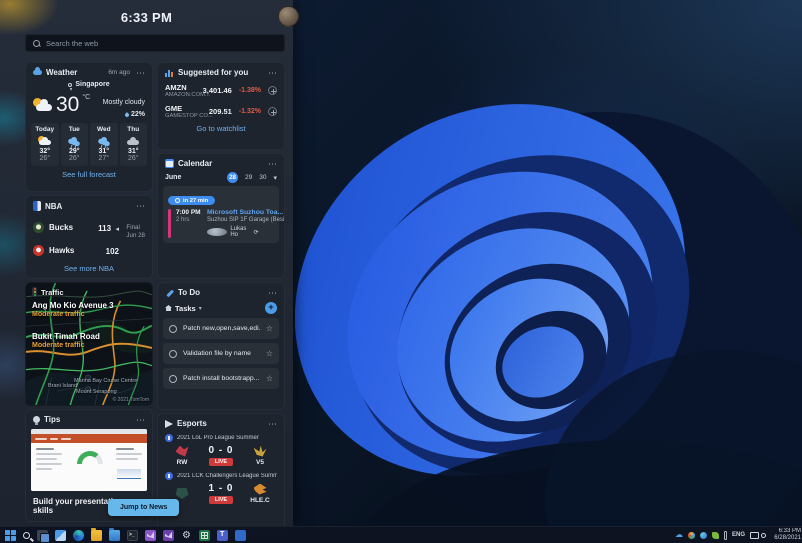 This screenshot has height=543, width=802. What do you see at coordinates (78, 535) in the screenshot?
I see `edge-browser-icon` at bounding box center [78, 535].